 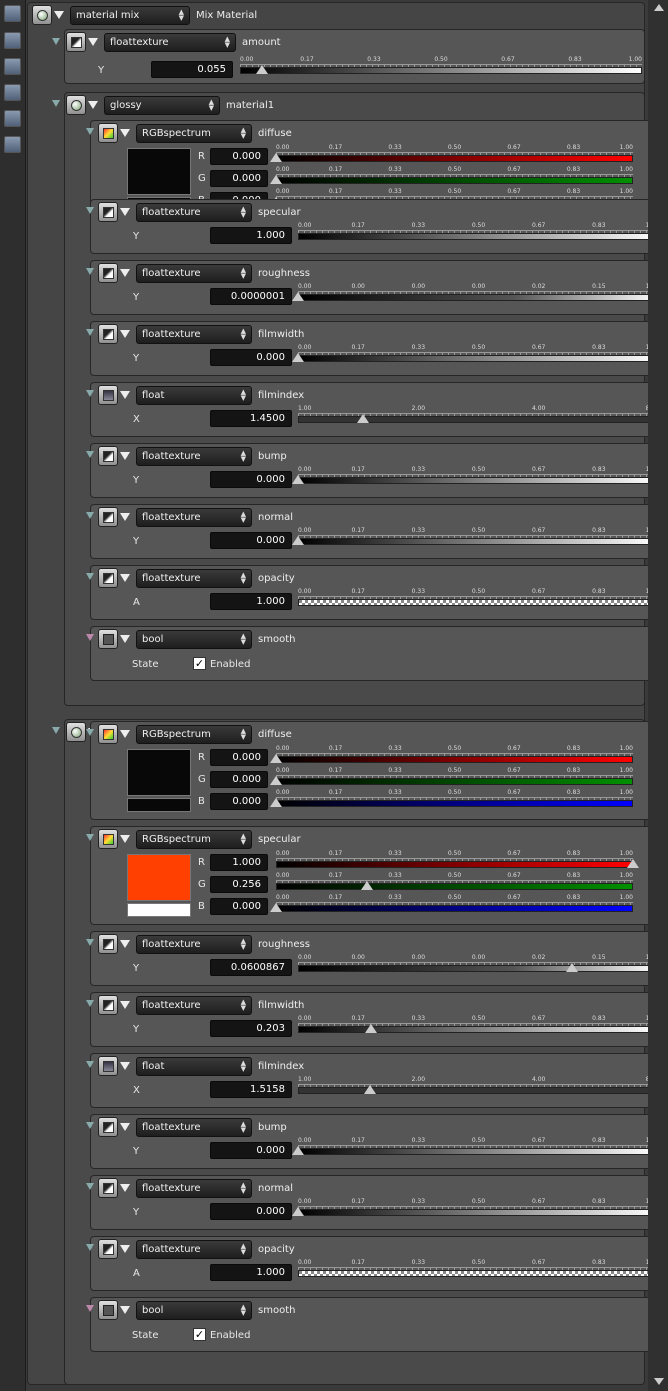 What do you see at coordinates (199, 663) in the screenshot?
I see `m1-smooth-enabled-checkbox: ✓` at bounding box center [199, 663].